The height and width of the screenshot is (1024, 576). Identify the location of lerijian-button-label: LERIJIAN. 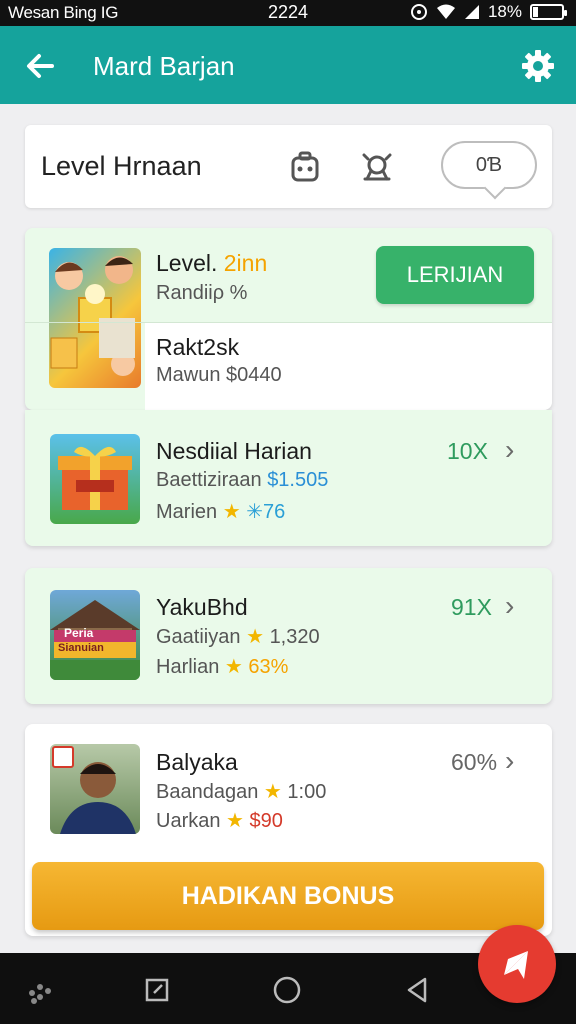
(455, 274).